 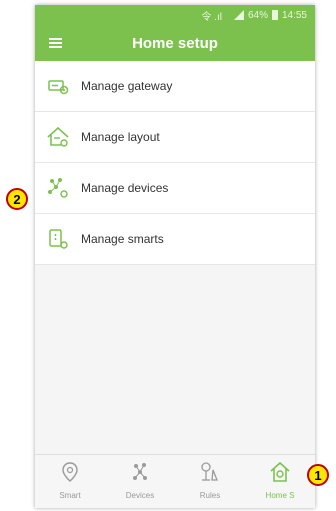 I want to click on nav-item-home-setup: Home S, so click(x=280, y=481).